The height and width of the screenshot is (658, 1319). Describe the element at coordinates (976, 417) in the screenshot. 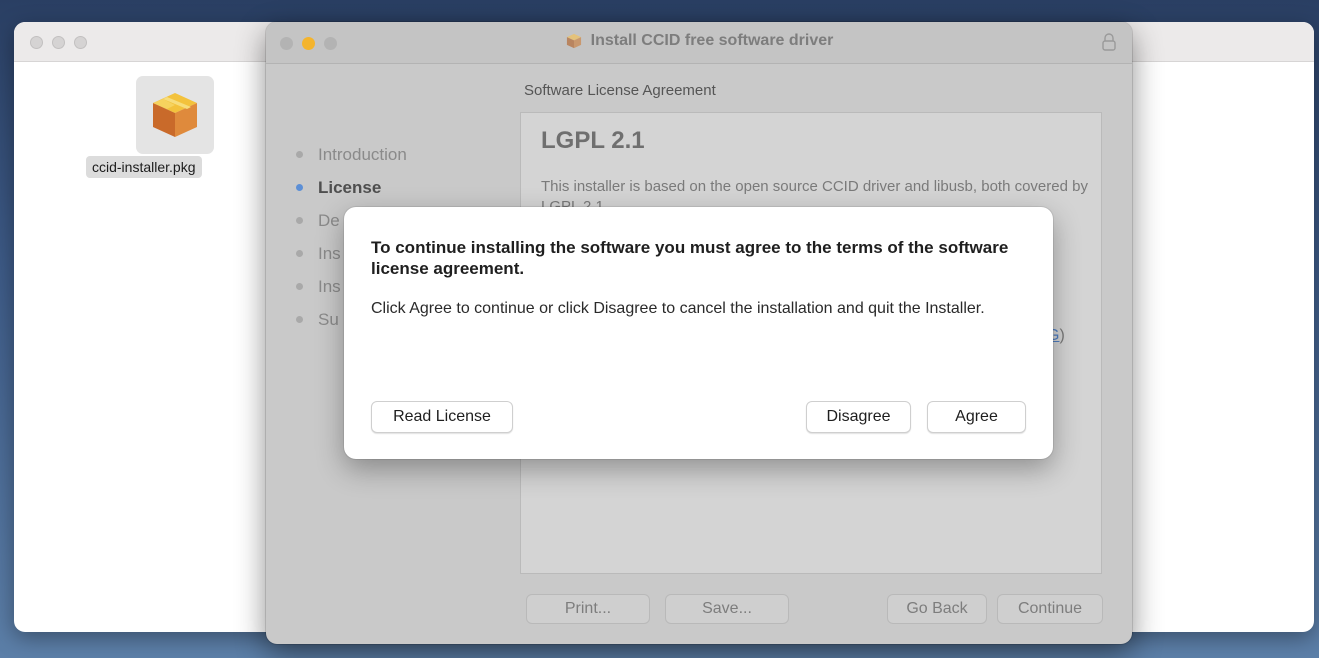

I see `agree-button: Agree` at that location.